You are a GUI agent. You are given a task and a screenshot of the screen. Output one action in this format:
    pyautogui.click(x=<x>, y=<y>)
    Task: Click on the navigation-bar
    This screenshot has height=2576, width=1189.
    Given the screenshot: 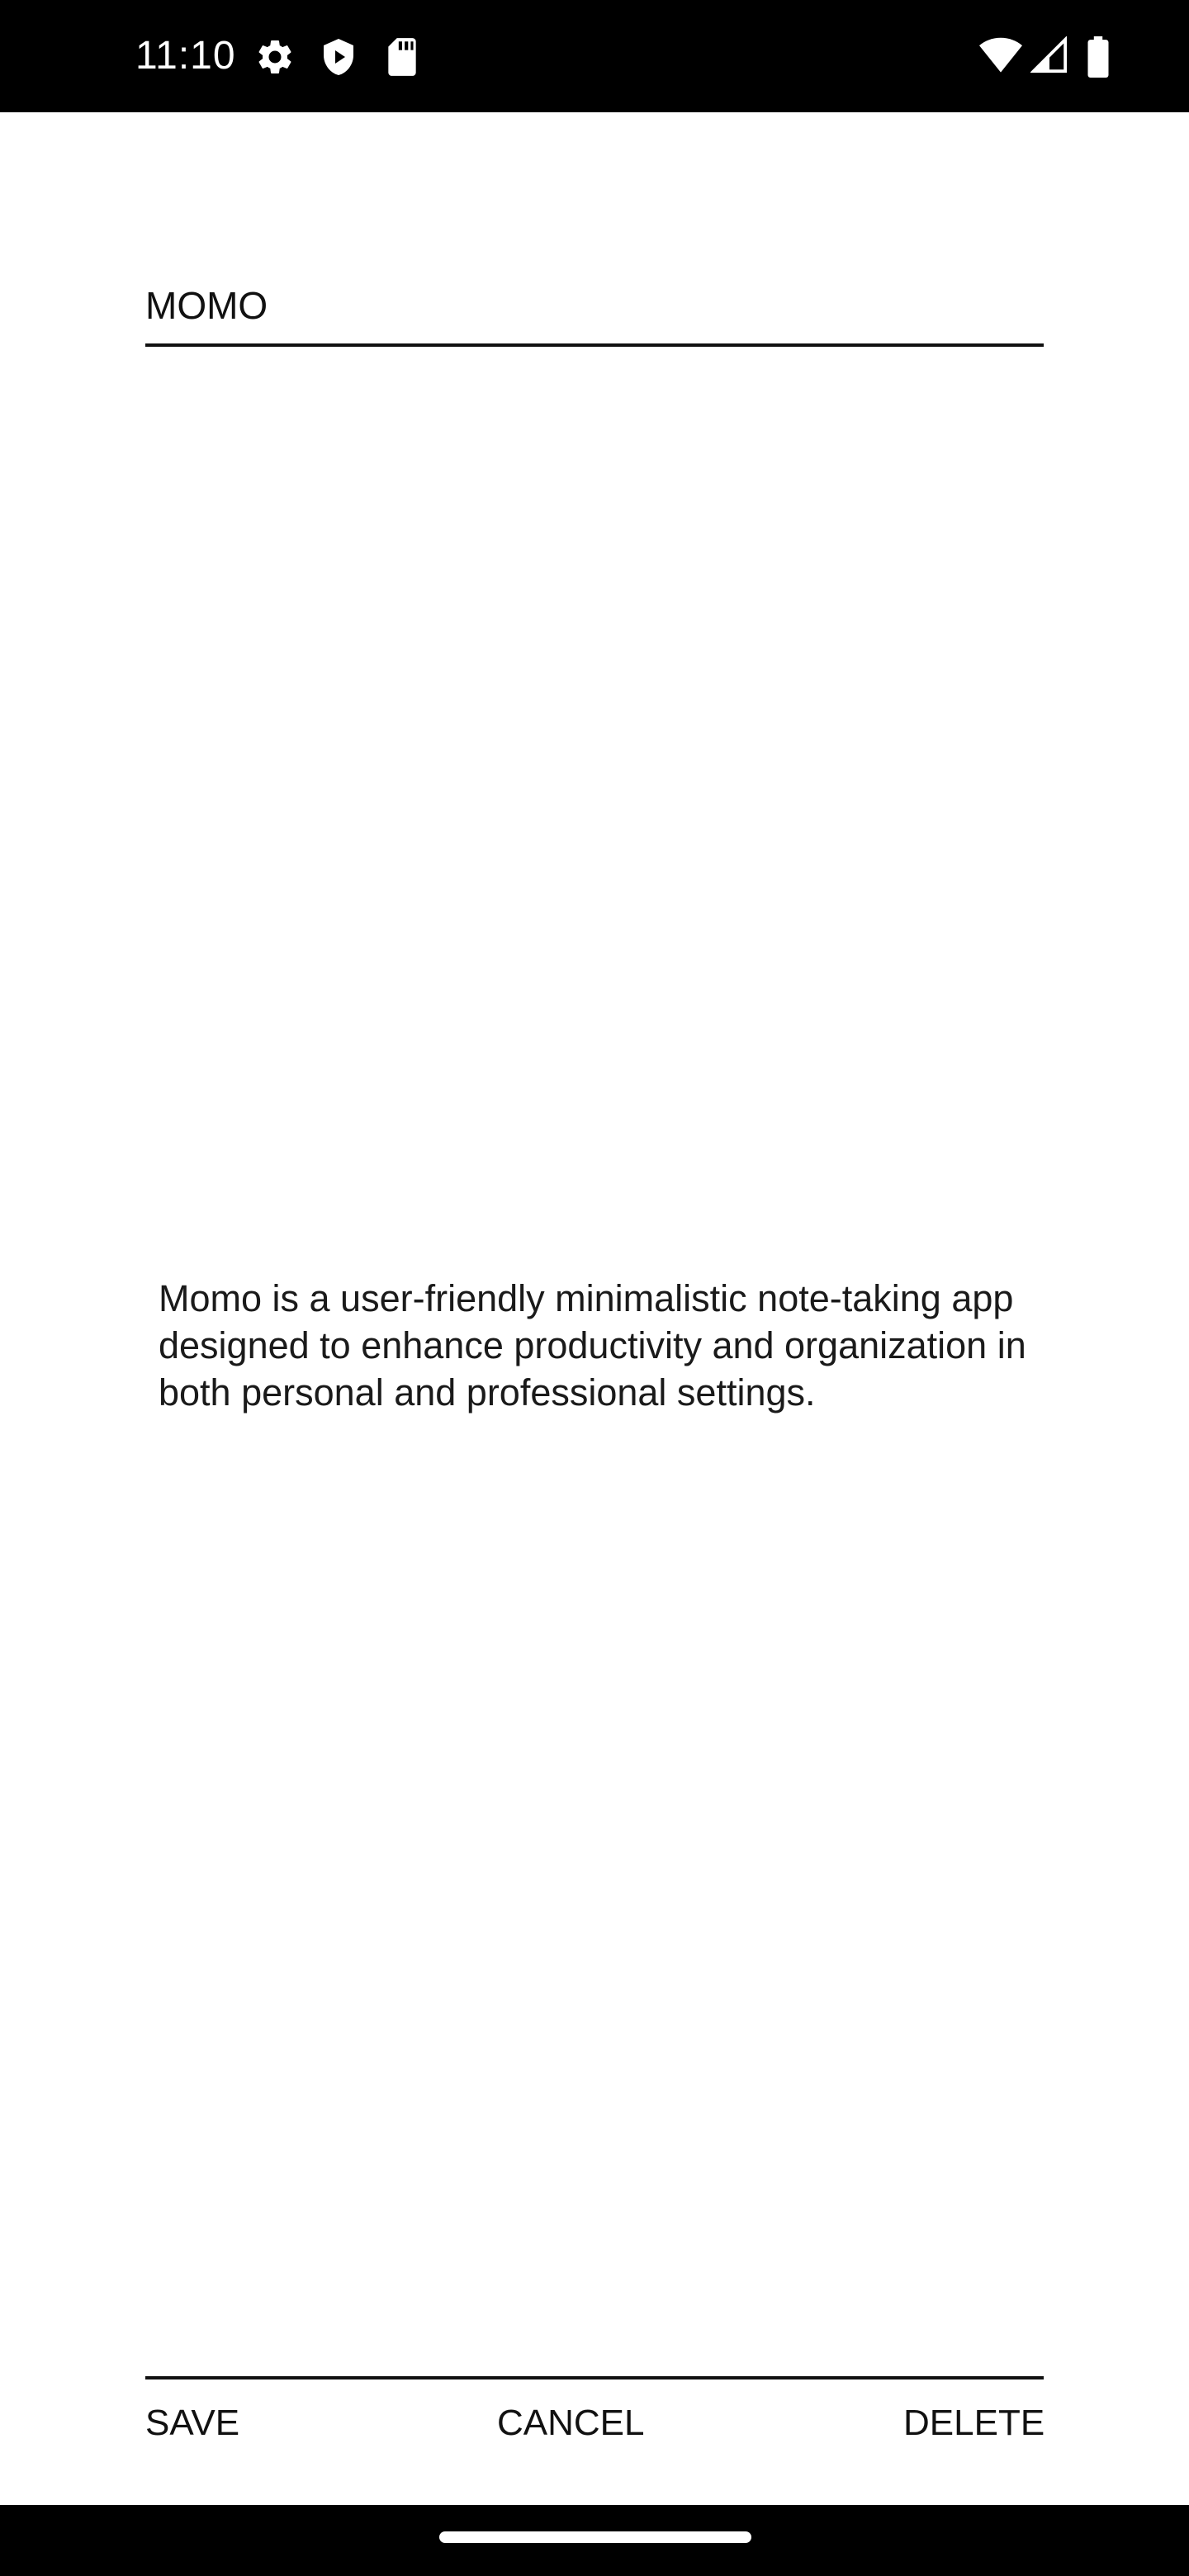 What is the action you would take?
    pyautogui.click(x=594, y=2540)
    